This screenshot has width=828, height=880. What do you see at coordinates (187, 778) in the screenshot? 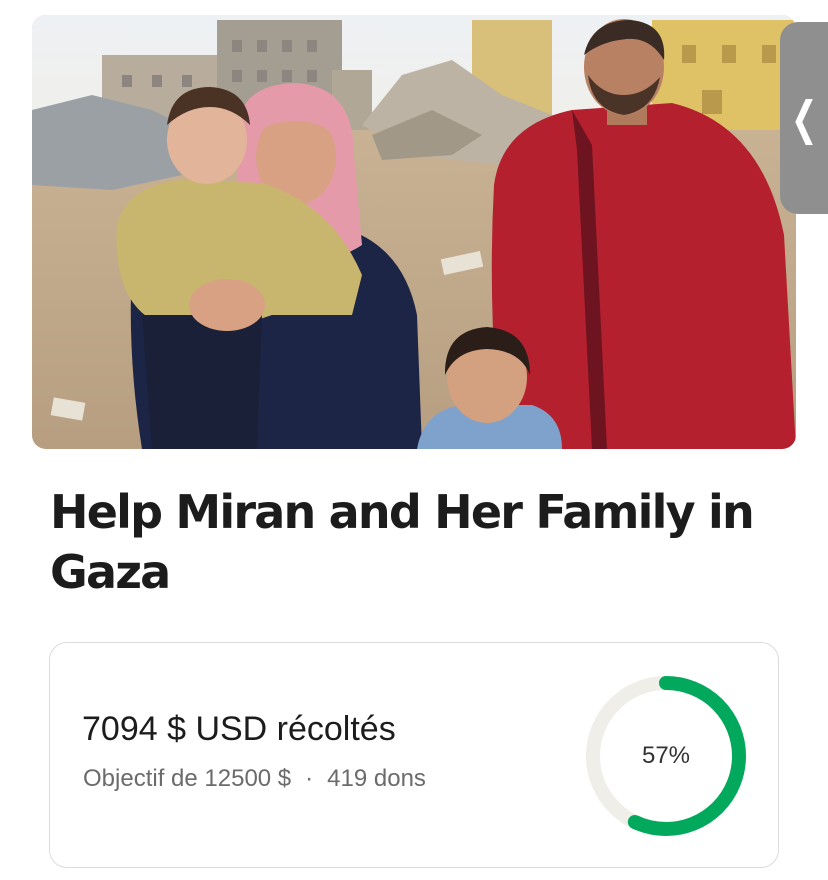
I see `goal-amount: Objectif de 12500 $` at bounding box center [187, 778].